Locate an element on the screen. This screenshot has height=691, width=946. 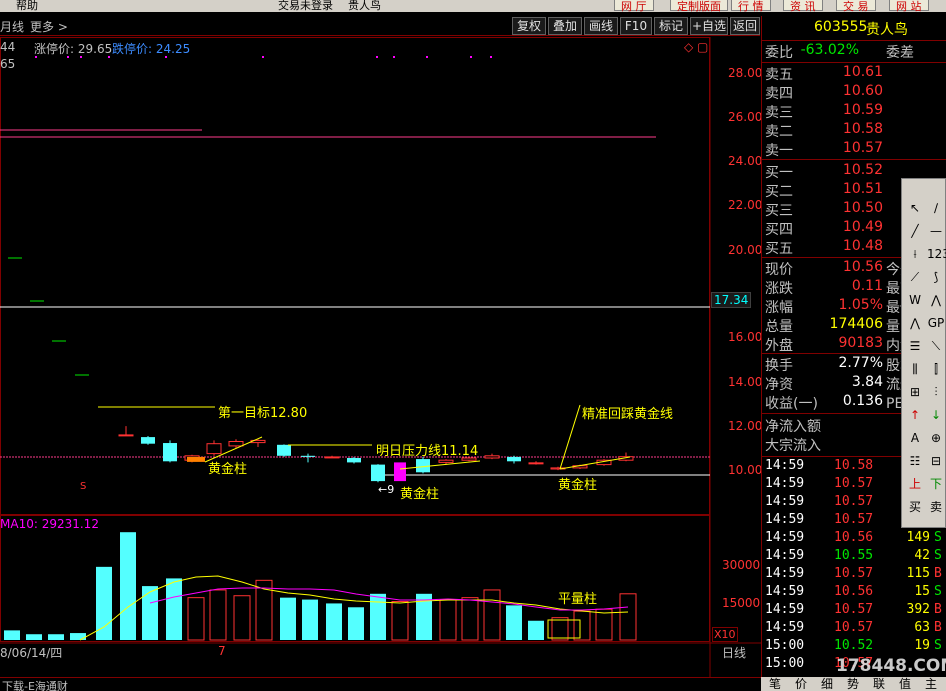
palette-tool-icon: 123 is located at coordinates (936, 254).